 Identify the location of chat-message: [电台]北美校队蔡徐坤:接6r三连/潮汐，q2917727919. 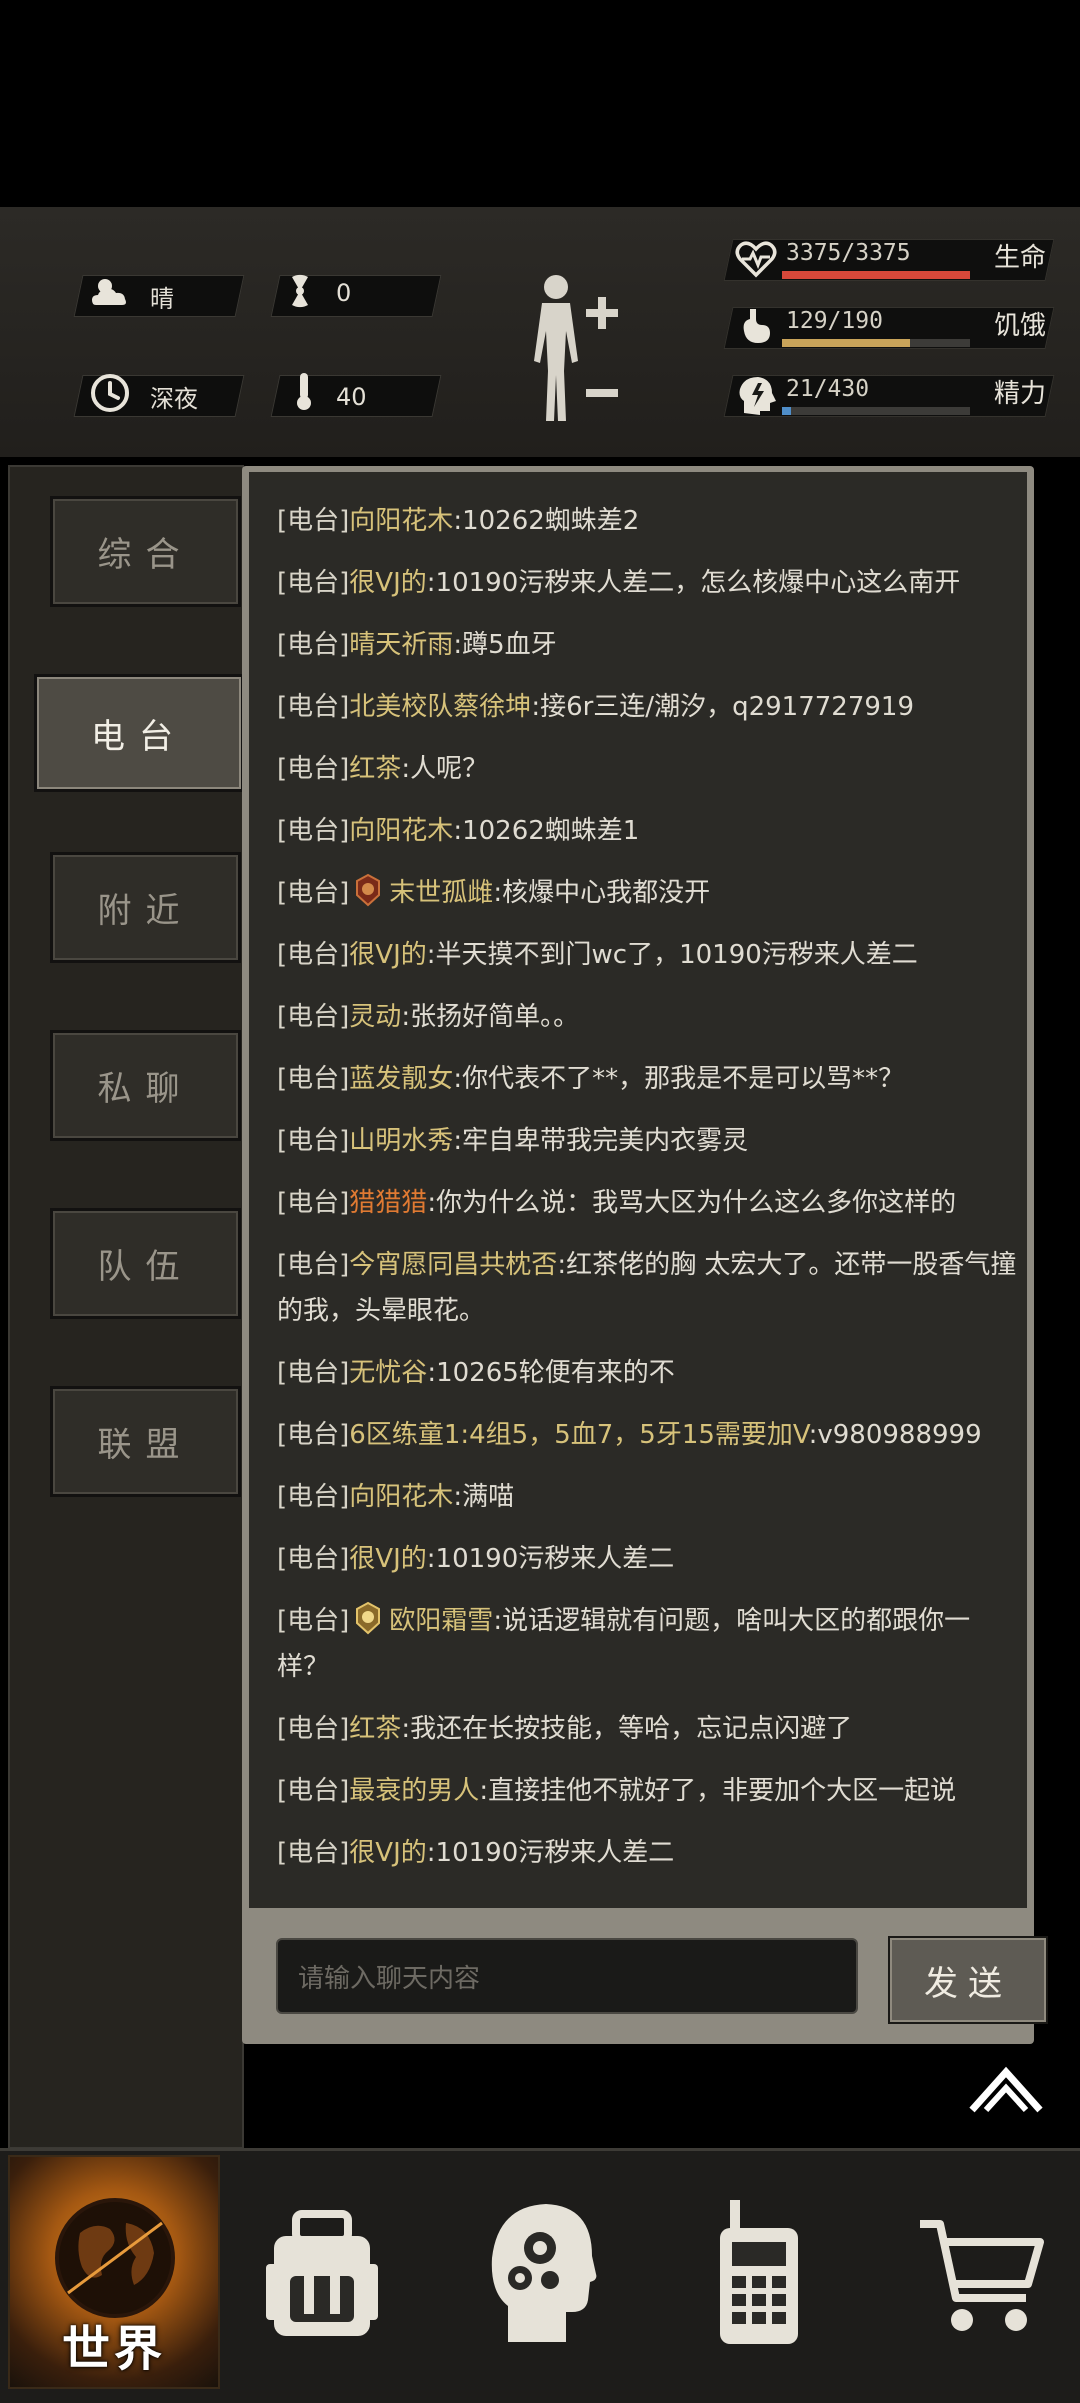
(647, 707).